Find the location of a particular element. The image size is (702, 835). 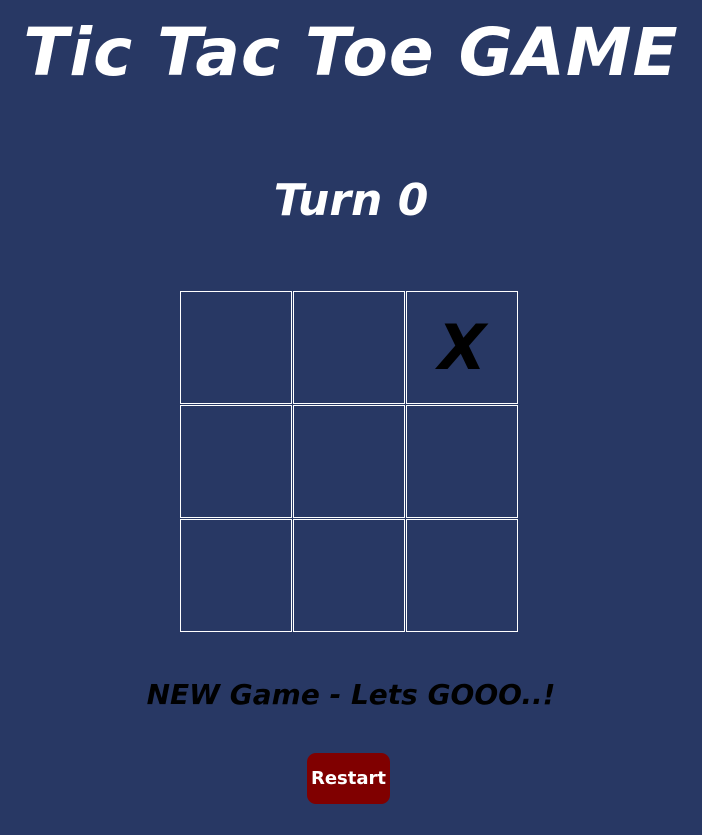

game-title: Tic Tac Toe GAME is located at coordinates (351, 52).